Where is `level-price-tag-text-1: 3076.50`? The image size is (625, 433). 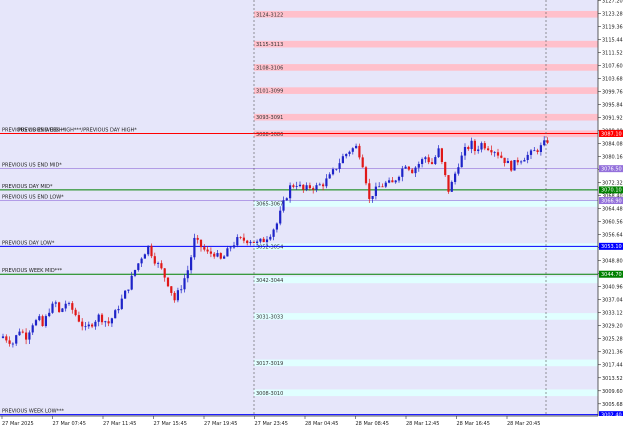 level-price-tag-text-1: 3076.50 is located at coordinates (611, 169).